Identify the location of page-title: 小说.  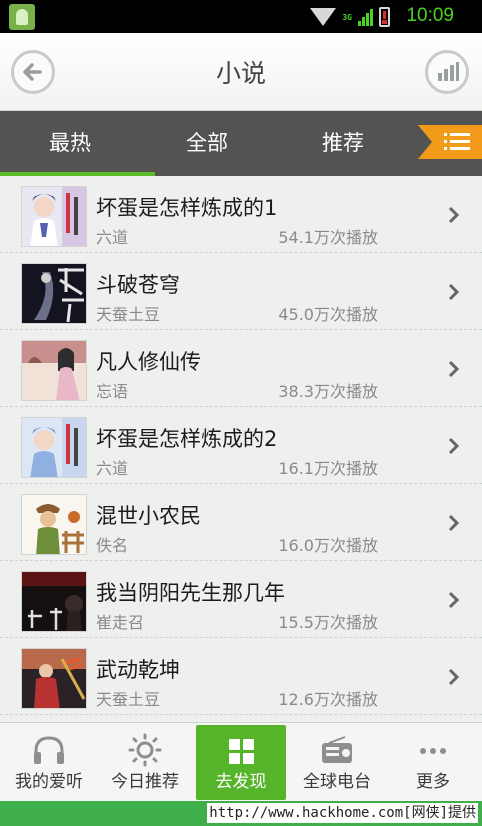
(240, 73).